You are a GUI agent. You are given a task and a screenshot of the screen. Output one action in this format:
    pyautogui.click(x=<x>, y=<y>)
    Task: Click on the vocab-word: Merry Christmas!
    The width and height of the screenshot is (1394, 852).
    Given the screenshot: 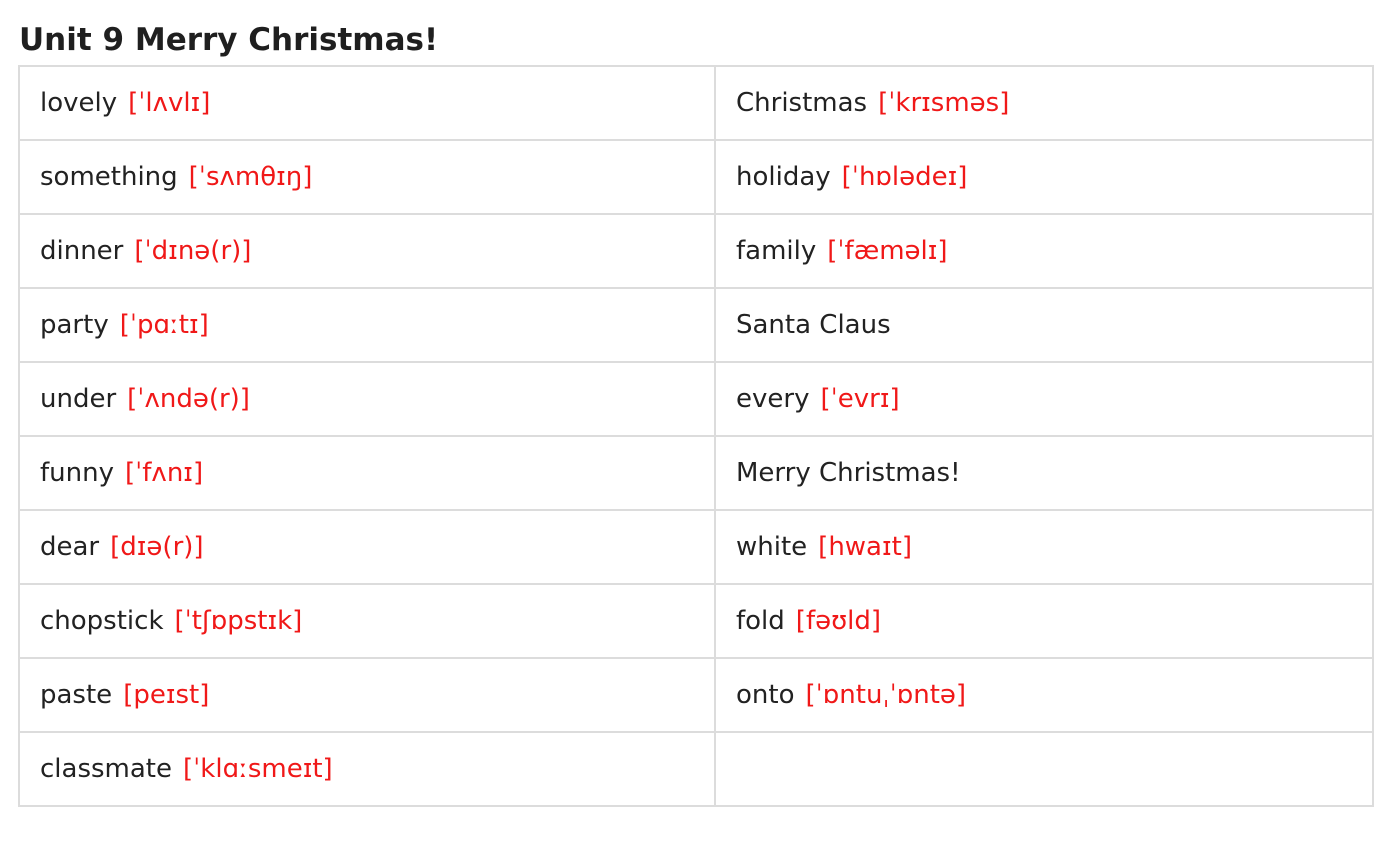 What is the action you would take?
    pyautogui.click(x=848, y=473)
    